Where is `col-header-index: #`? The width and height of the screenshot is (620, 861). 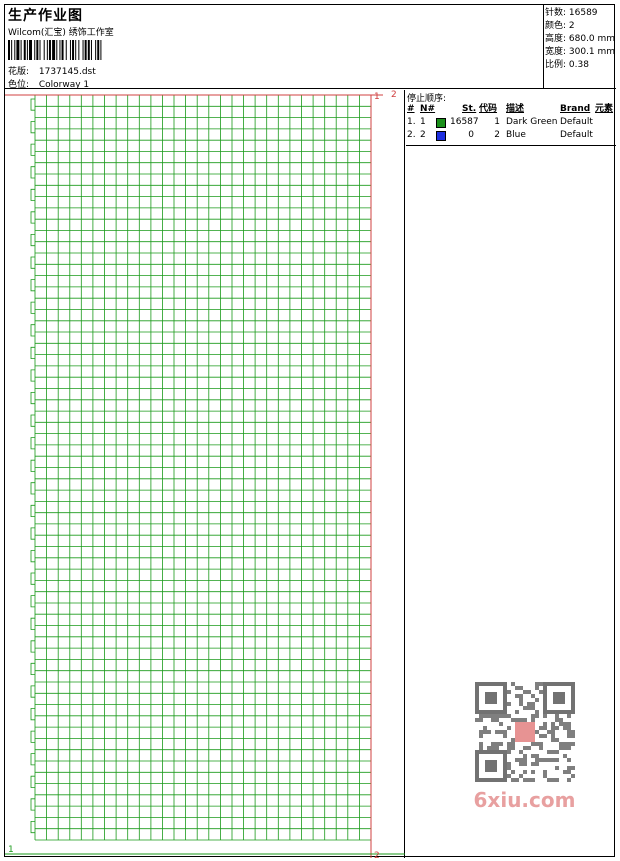
col-header-index: # is located at coordinates (411, 109).